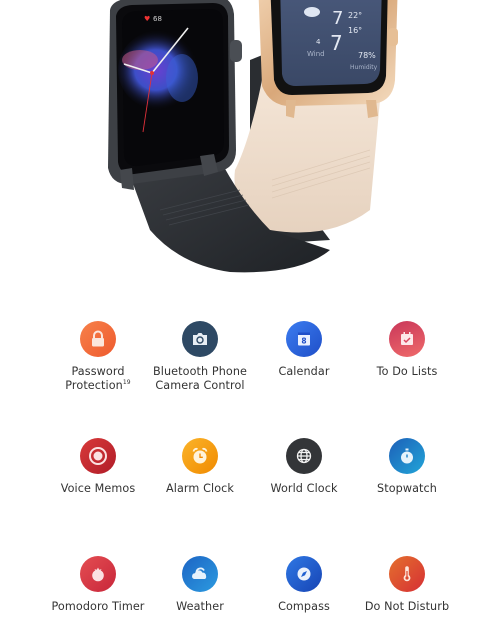 The width and height of the screenshot is (500, 641). Describe the element at coordinates (407, 339) in the screenshot. I see `todo-icon` at that location.